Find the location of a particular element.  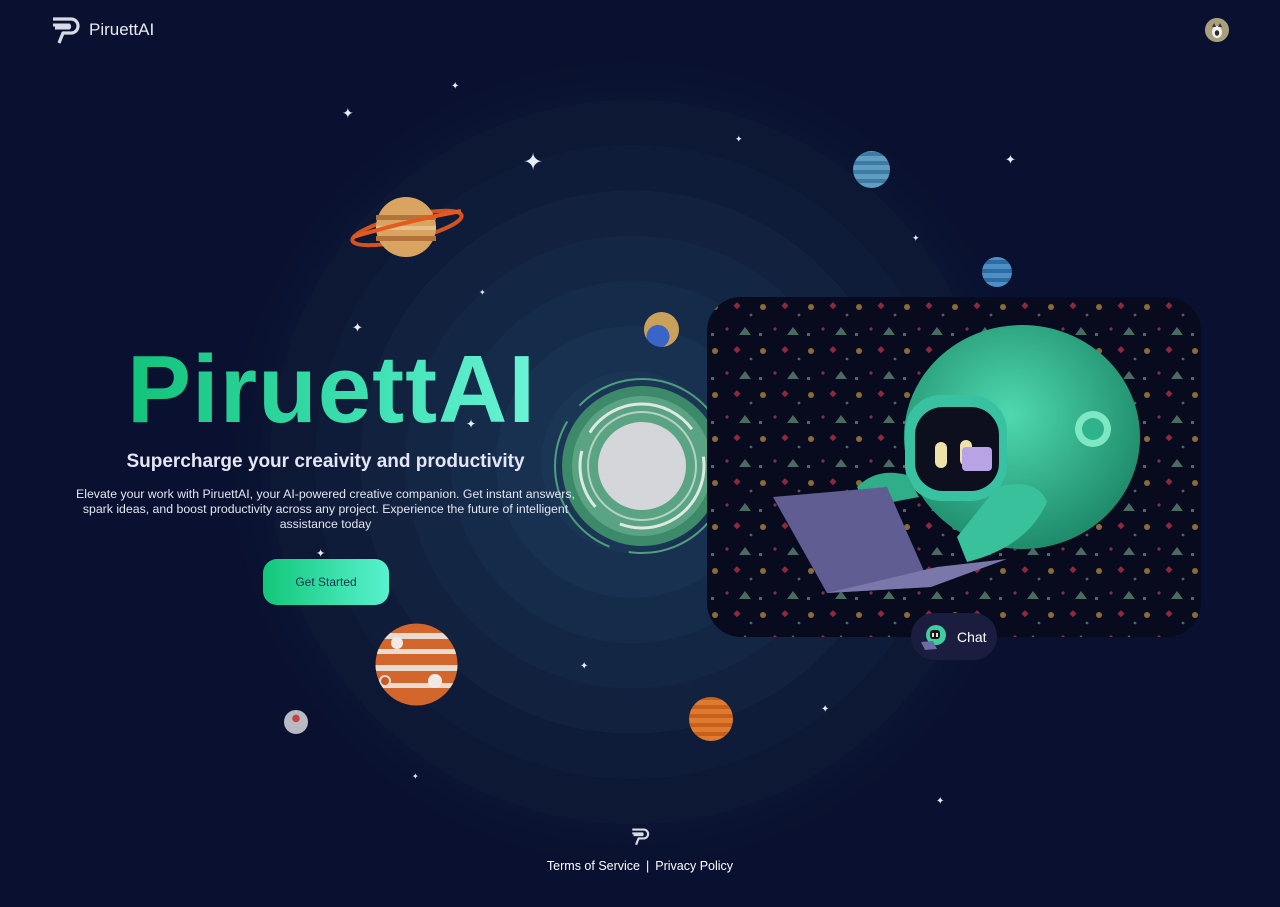

privacy-policy-link: Privacy Policy is located at coordinates (694, 866).